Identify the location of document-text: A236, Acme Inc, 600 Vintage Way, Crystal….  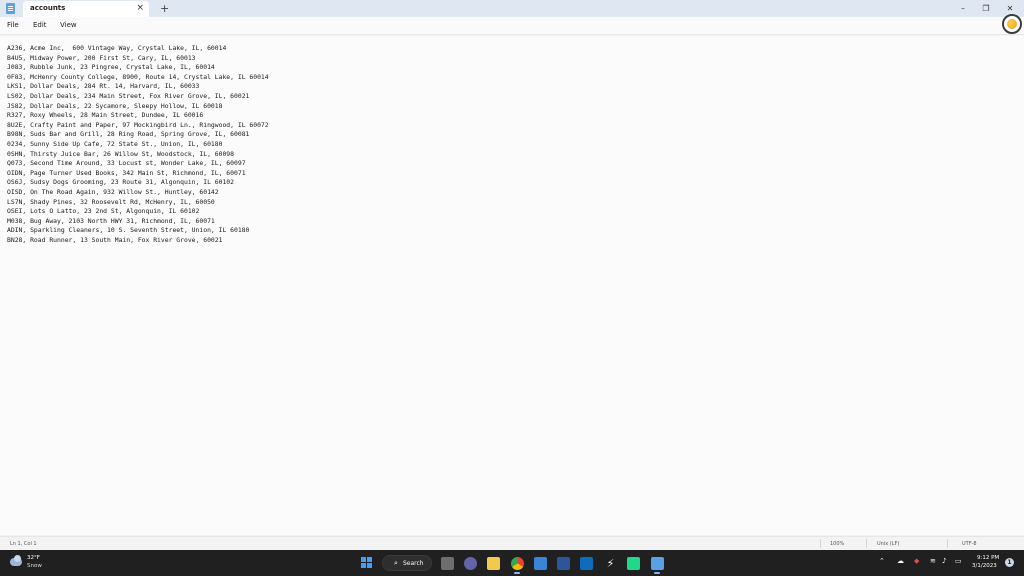
(138, 144).